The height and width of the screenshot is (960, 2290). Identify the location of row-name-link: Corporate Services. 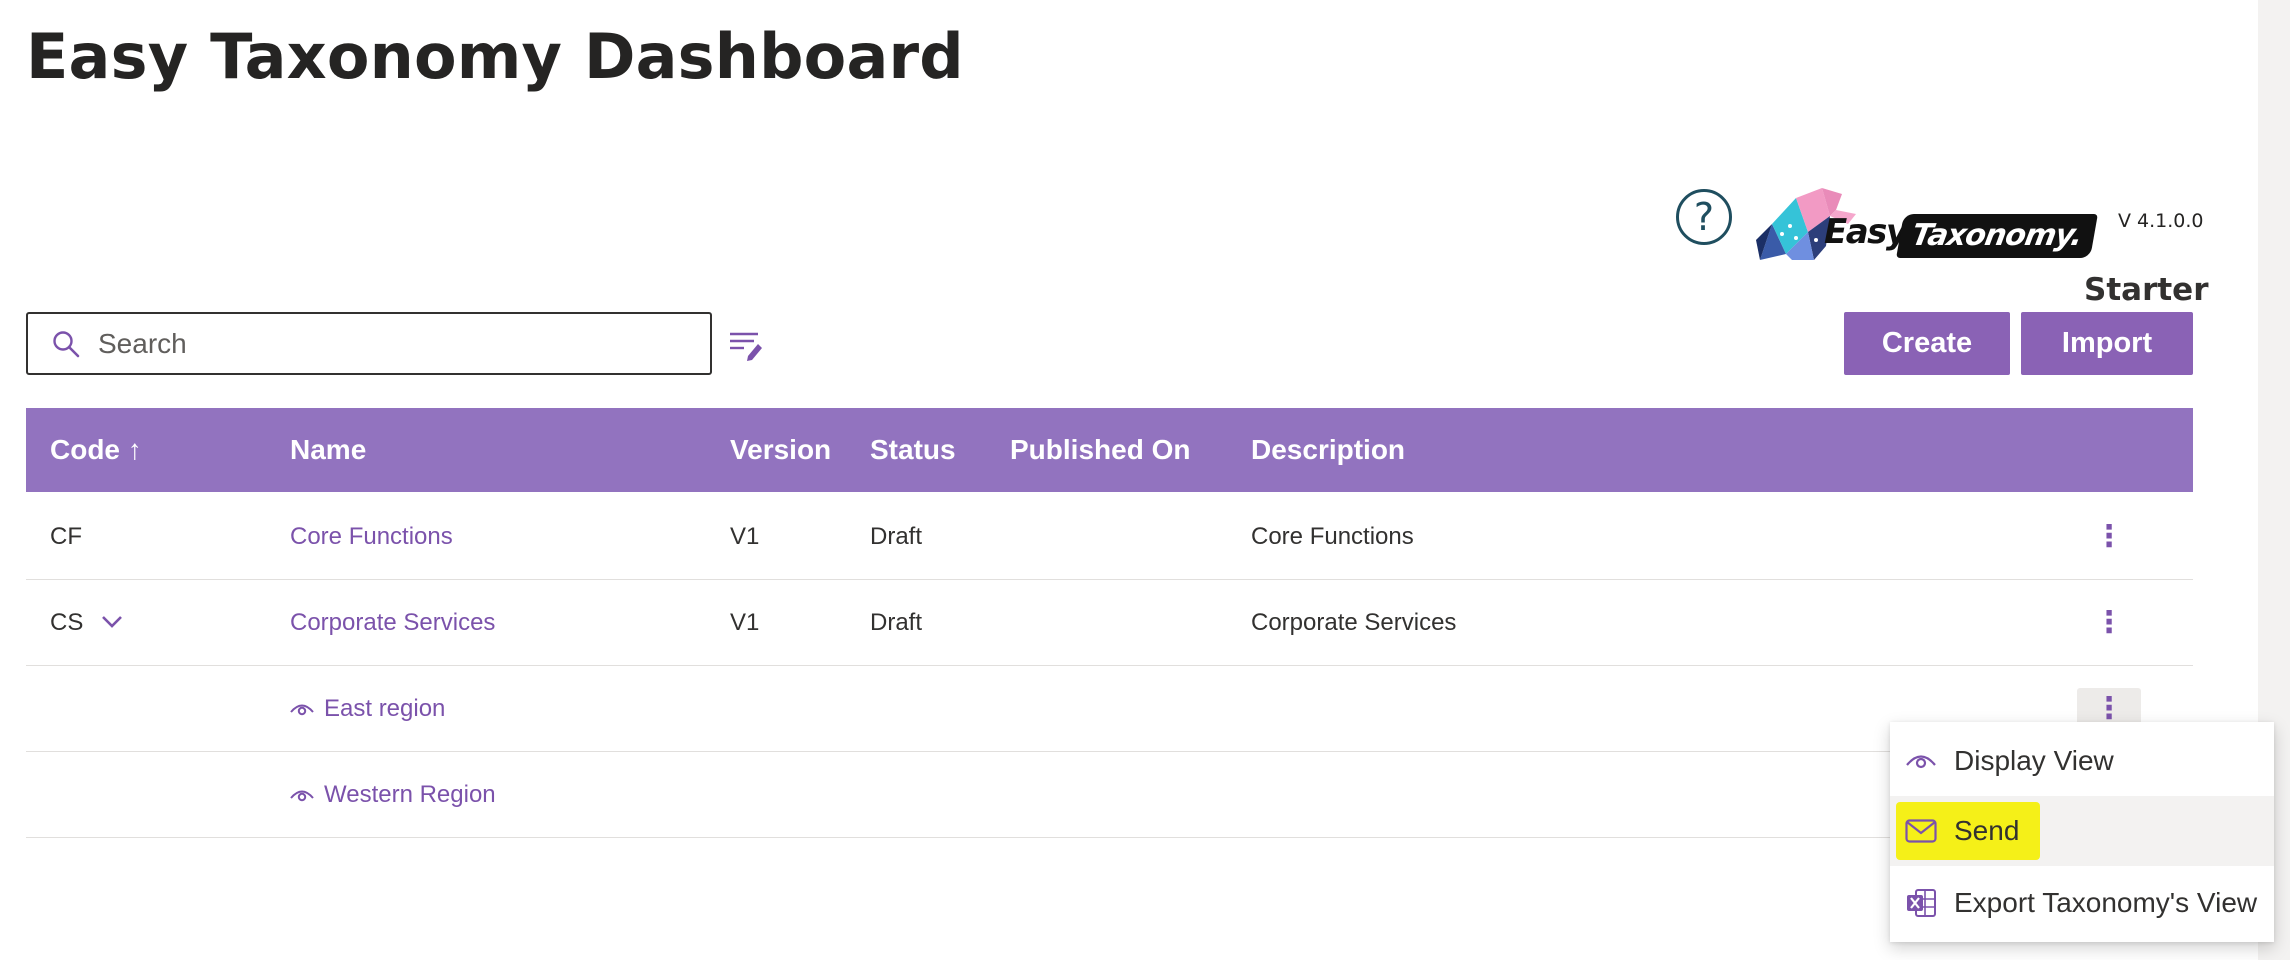
(392, 623).